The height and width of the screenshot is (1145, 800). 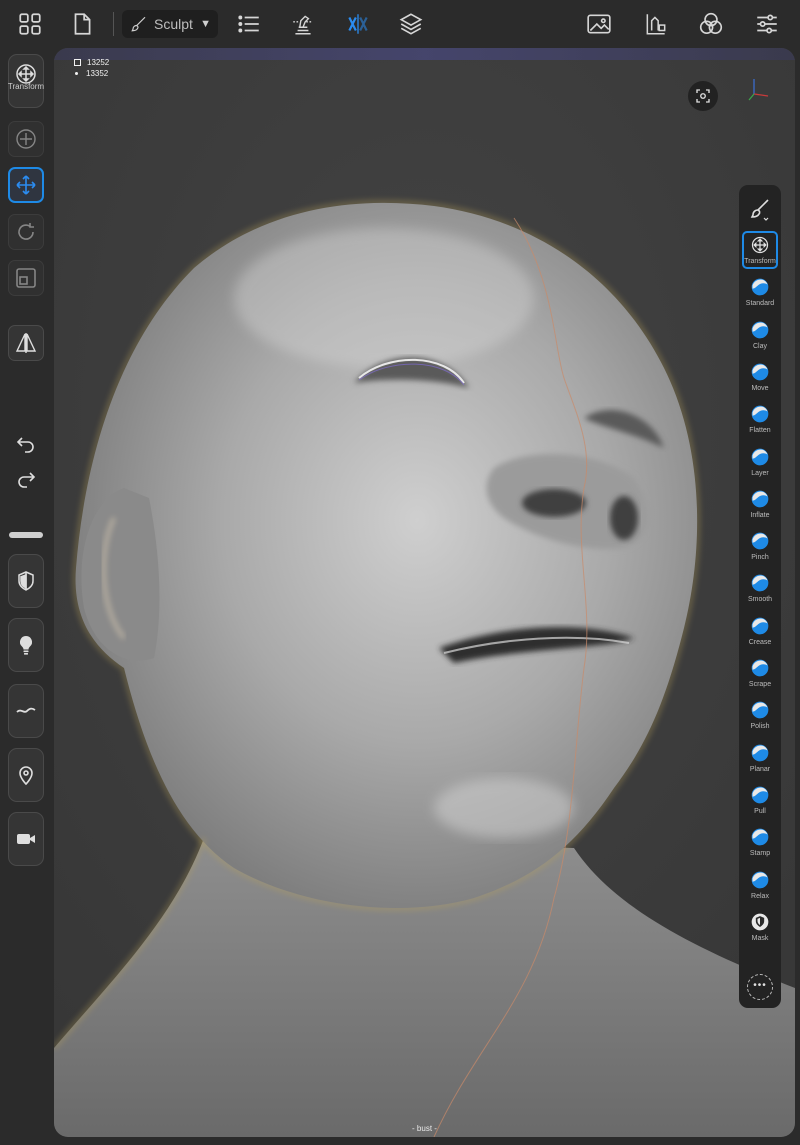 I want to click on tool-pinch: Pinch, so click(x=760, y=546).